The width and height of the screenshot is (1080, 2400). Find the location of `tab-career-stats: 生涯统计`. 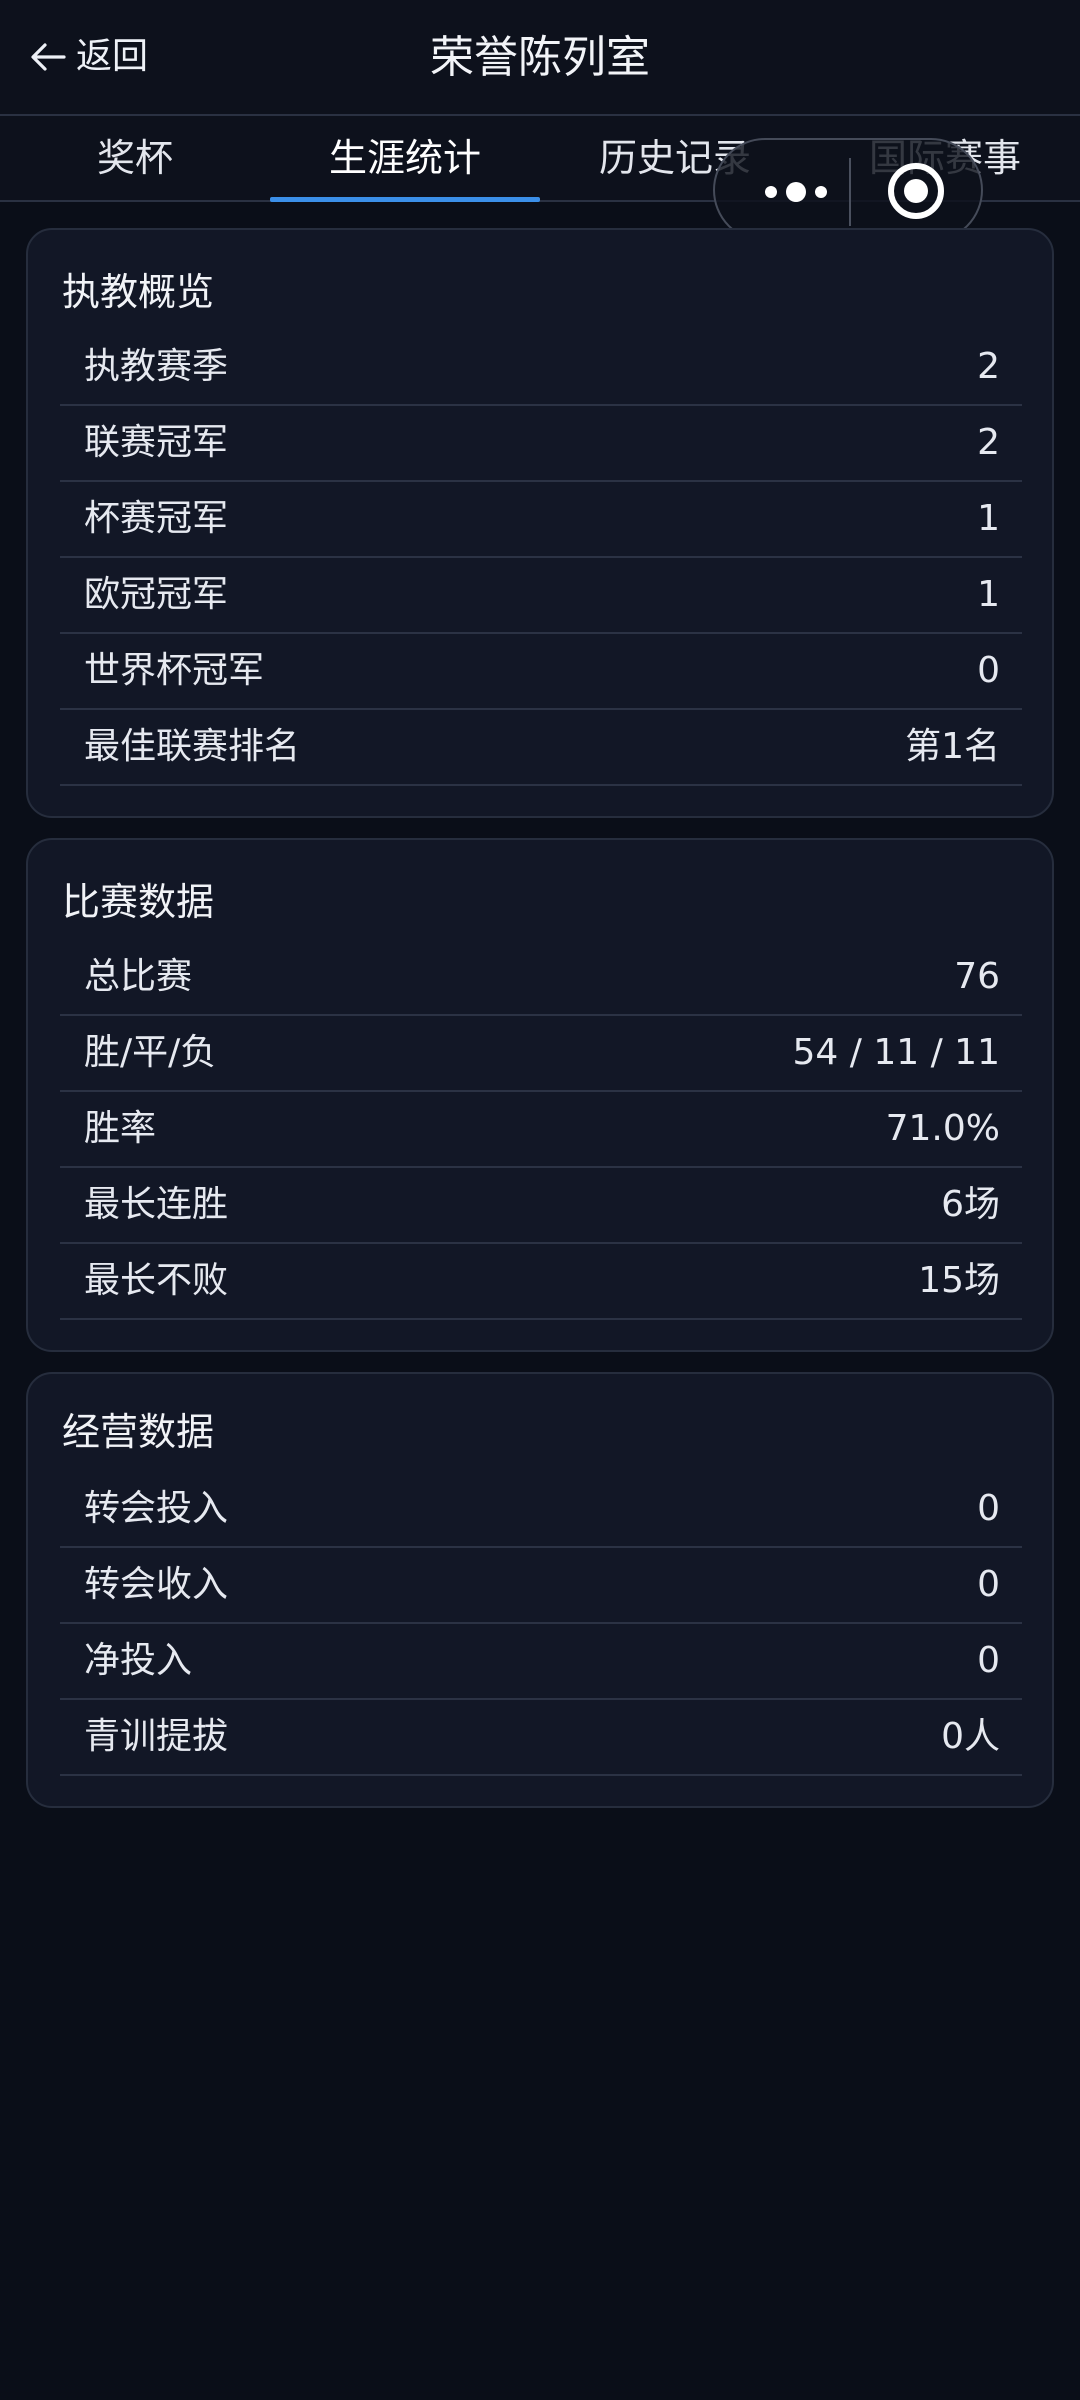

tab-career-stats: 生涯统计 is located at coordinates (405, 159).